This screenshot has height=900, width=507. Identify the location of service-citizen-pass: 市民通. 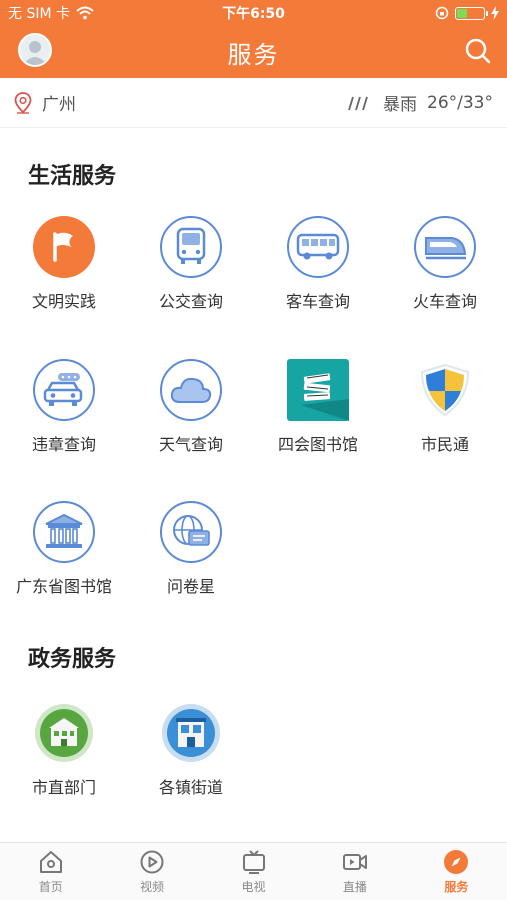
(444, 407).